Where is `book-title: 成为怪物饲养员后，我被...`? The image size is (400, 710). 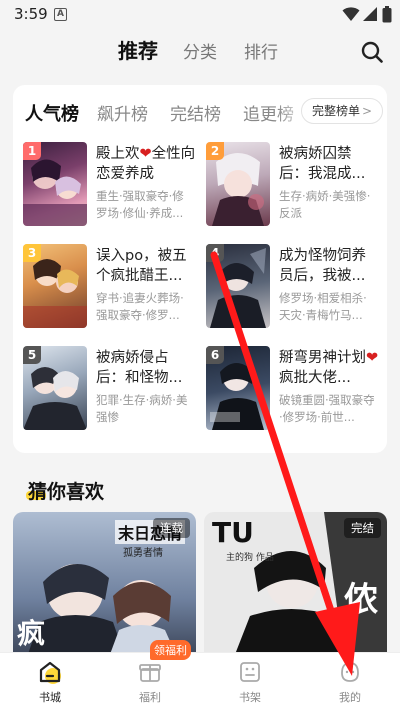 book-title: 成为怪物饲养员后，我被... is located at coordinates (322, 266).